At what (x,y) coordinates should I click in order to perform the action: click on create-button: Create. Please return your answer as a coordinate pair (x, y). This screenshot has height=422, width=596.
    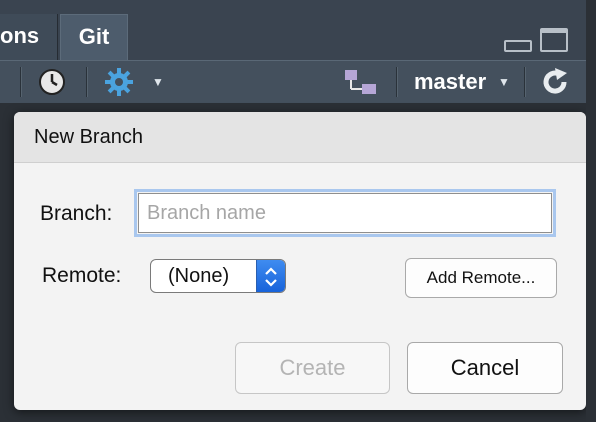
    Looking at the image, I should click on (312, 368).